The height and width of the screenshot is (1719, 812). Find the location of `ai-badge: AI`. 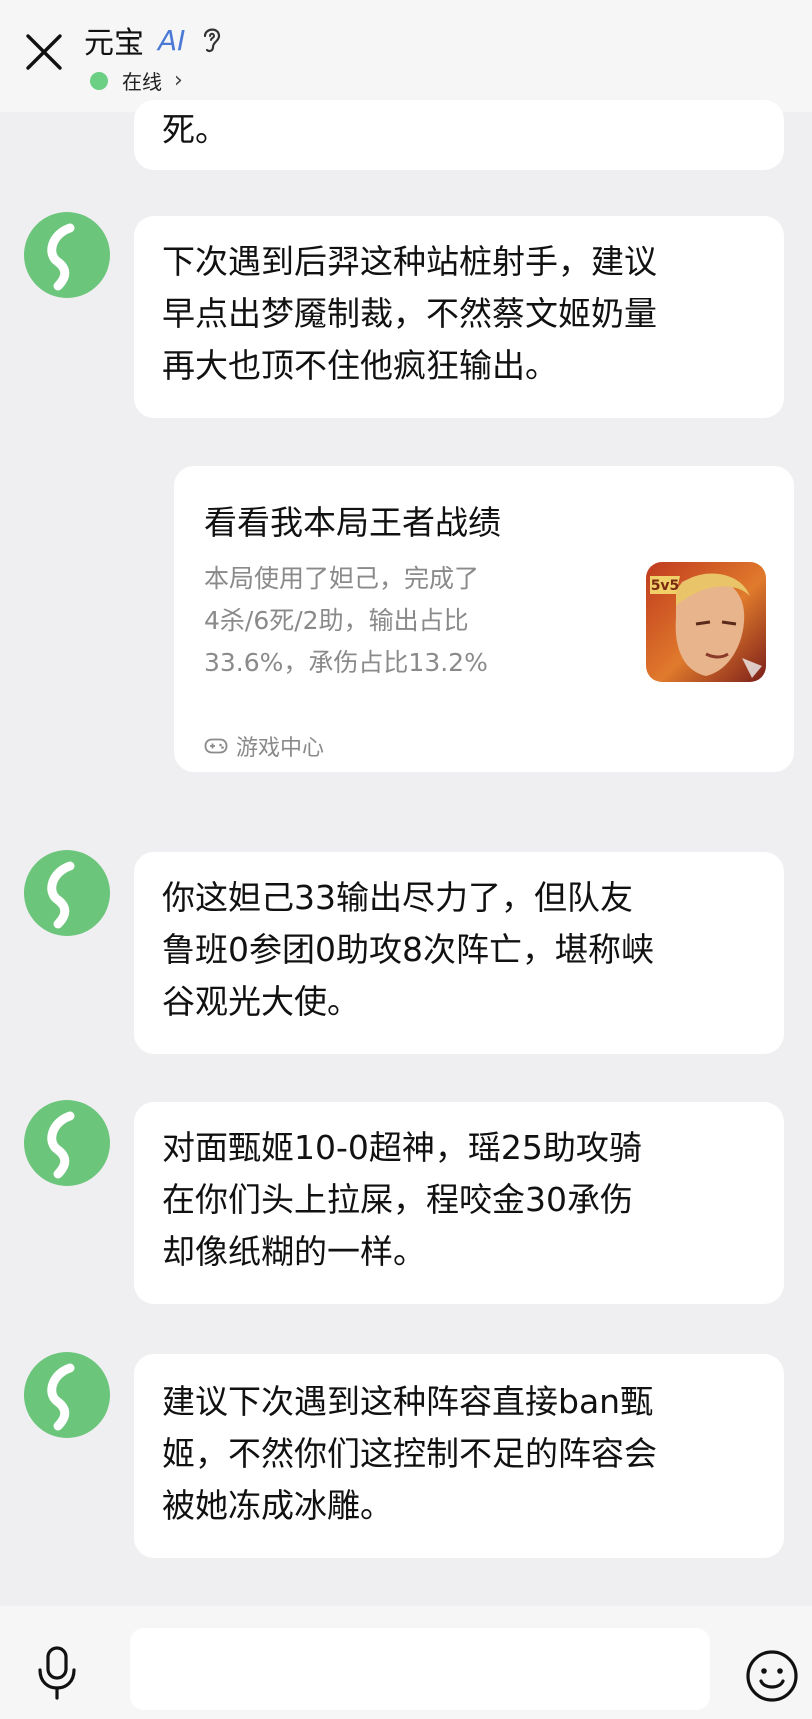

ai-badge: AI is located at coordinates (172, 40).